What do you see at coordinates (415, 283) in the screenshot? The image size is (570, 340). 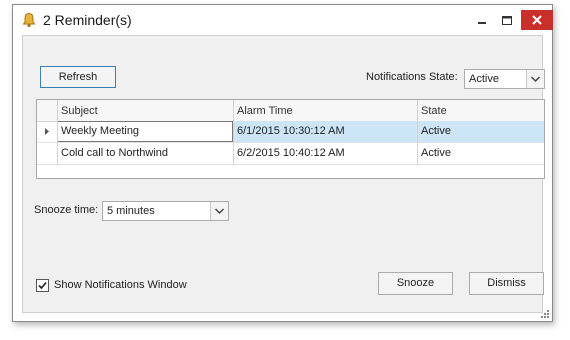 I see `snooze-button: Snooze` at bounding box center [415, 283].